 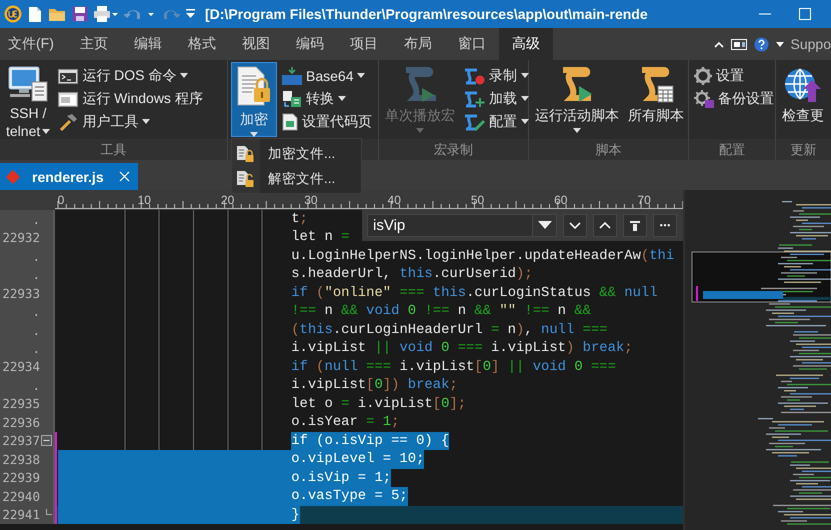 I want to click on more-icon, so click(x=665, y=225).